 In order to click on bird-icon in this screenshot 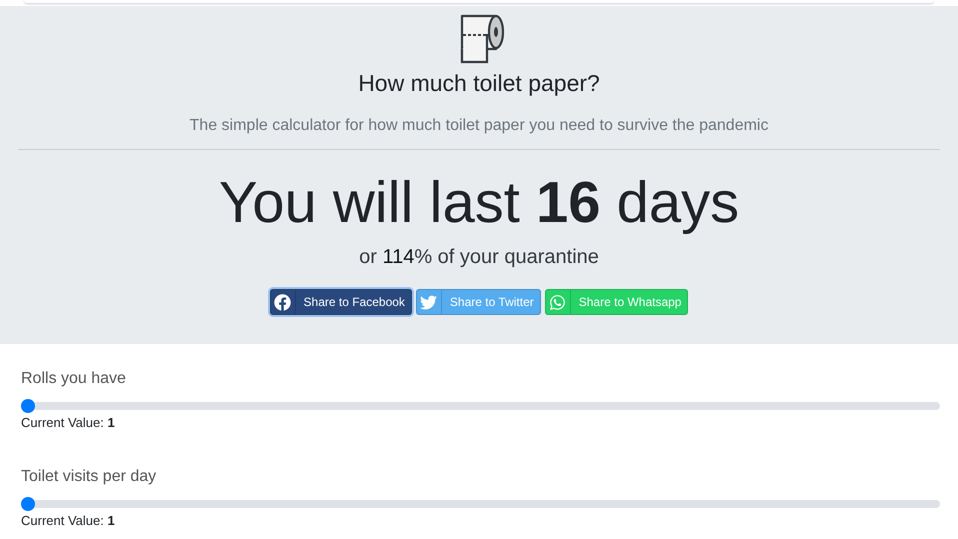, I will do `click(429, 302)`.